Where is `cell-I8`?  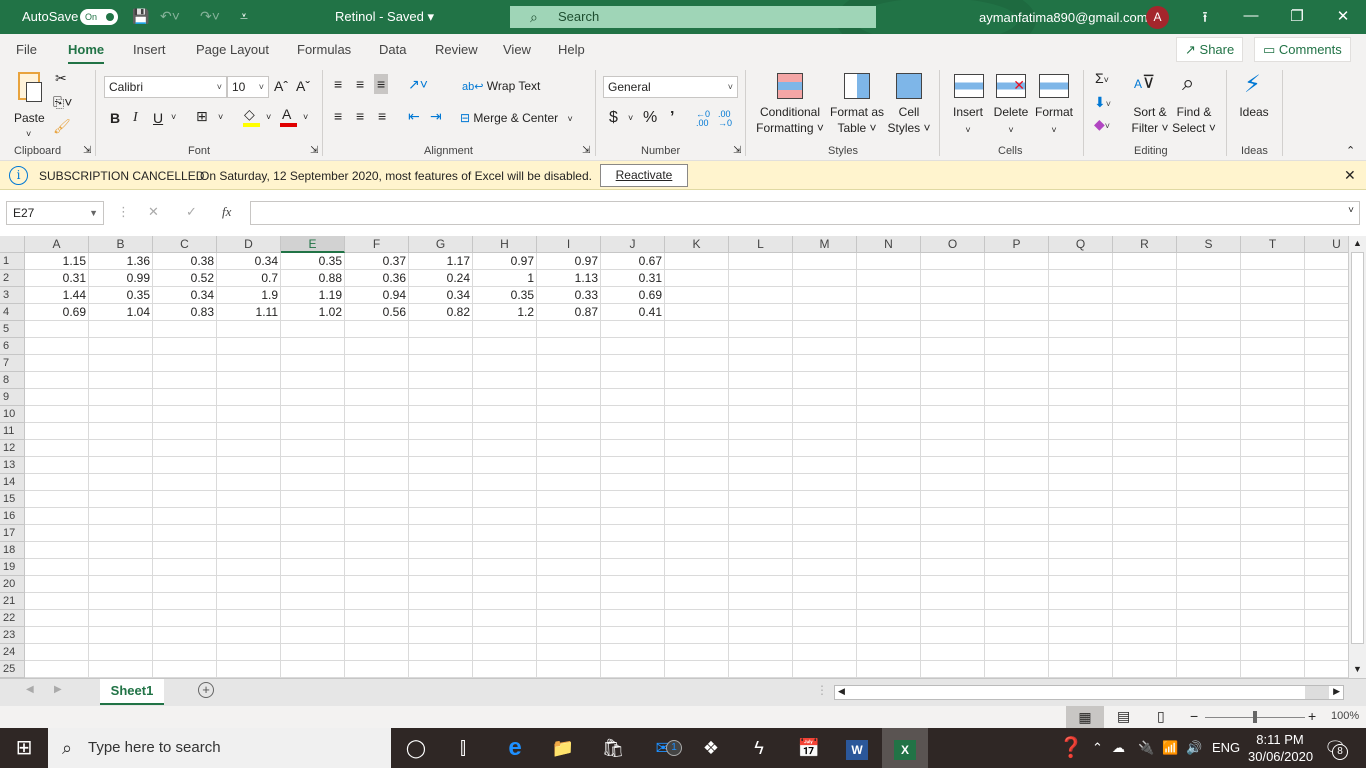 cell-I8 is located at coordinates (569, 380).